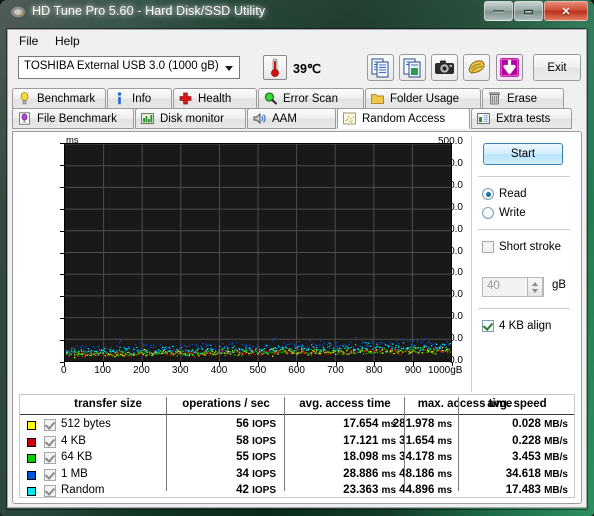 Image resolution: width=594 pixels, height=516 pixels. Describe the element at coordinates (311, 98) in the screenshot. I see `tab-error-scan: Error Scan` at that location.